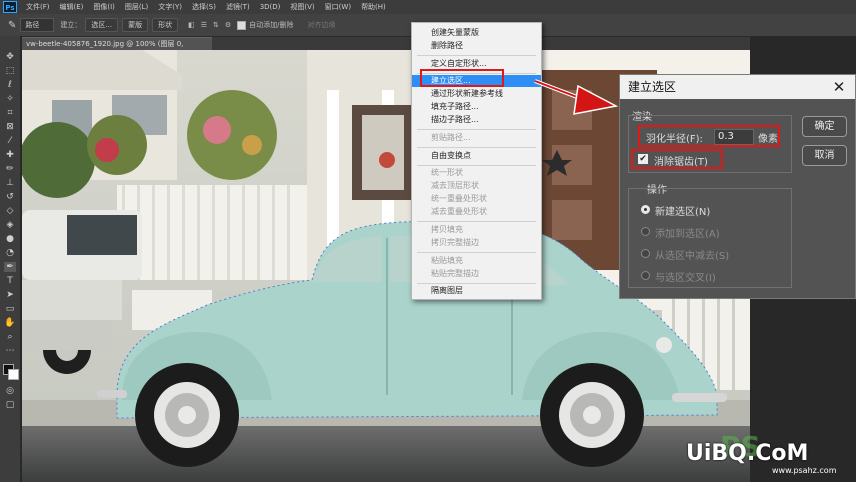 This screenshot has width=856, height=482. I want to click on path-ops-icon: ◧, so click(191, 25).